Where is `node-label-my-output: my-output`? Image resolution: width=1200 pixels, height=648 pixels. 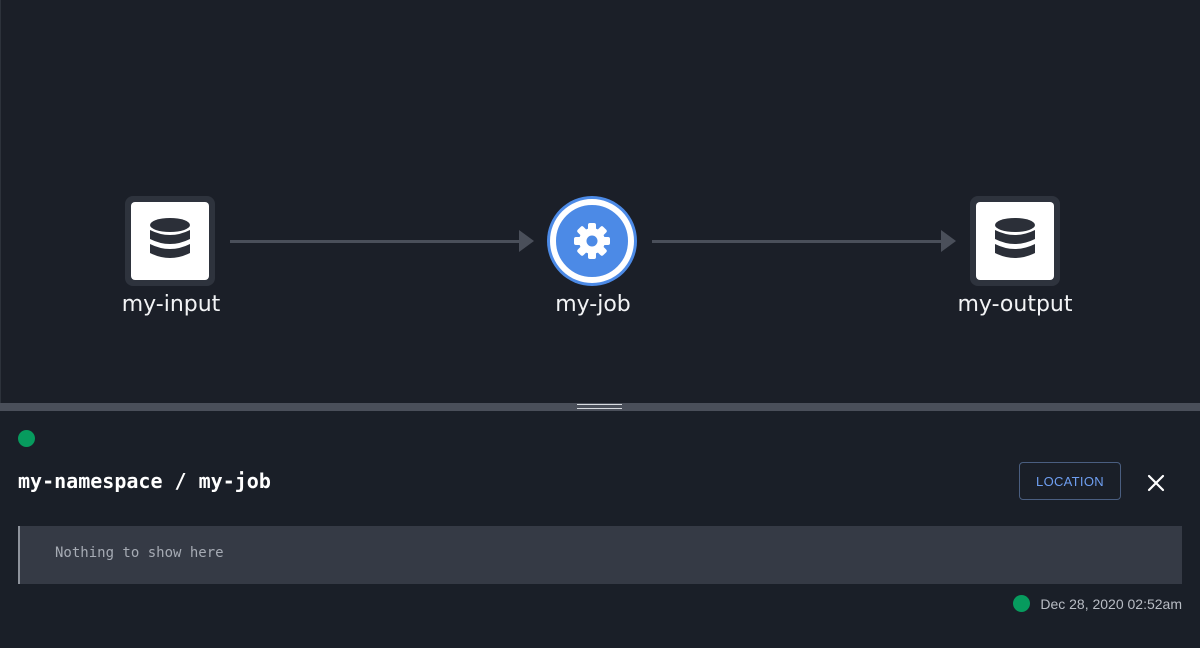
node-label-my-output: my-output is located at coordinates (1015, 304).